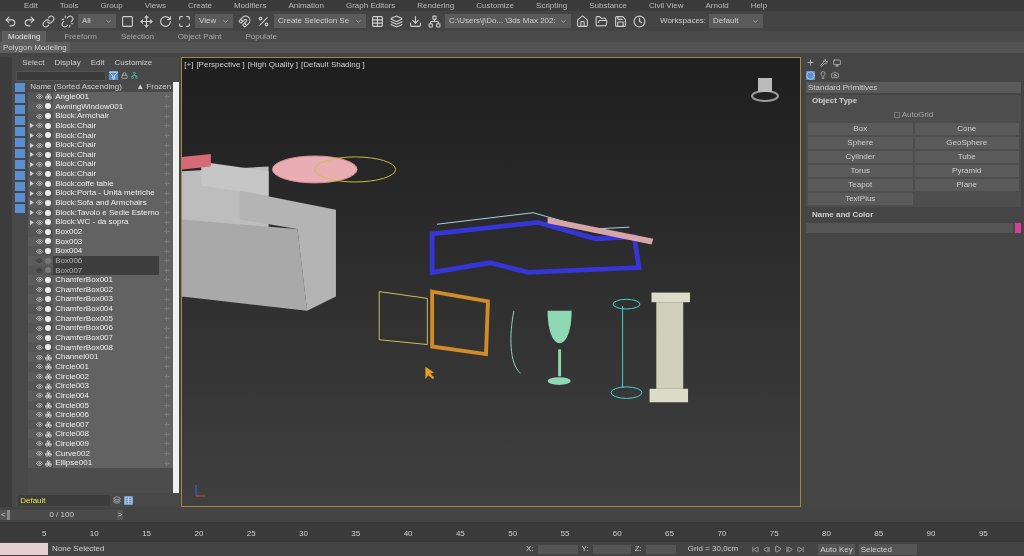 Image resolution: width=1024 pixels, height=556 pixels. Describe the element at coordinates (759, 5) in the screenshot. I see `menu-item: Help` at that location.